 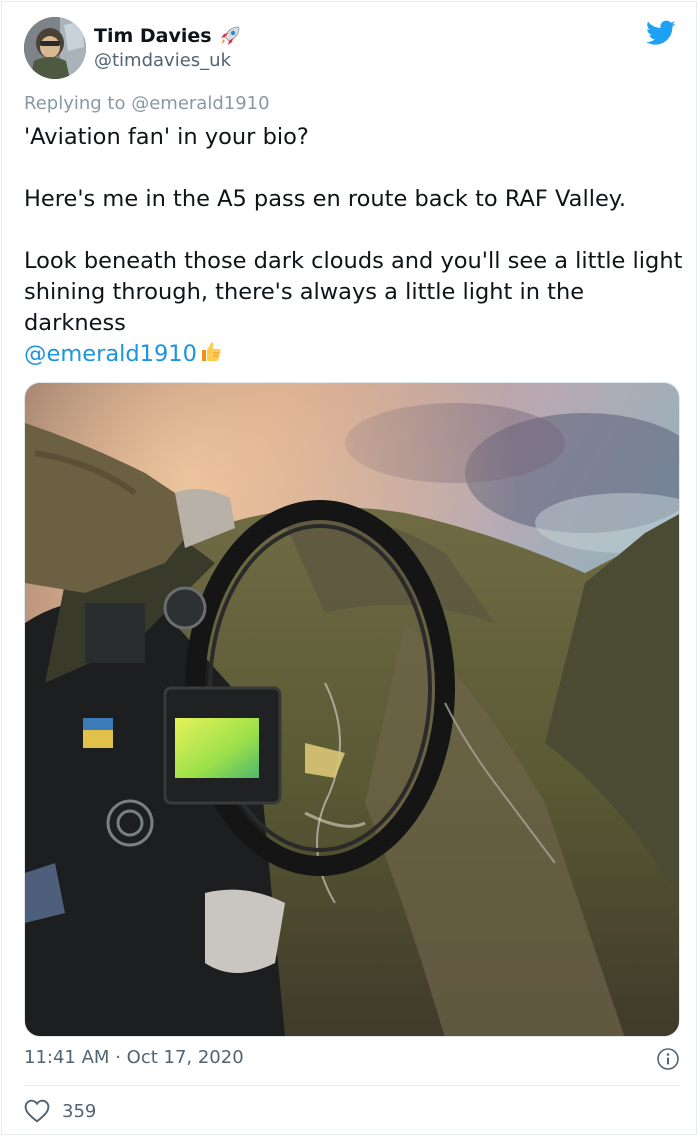 I want to click on like-action: 359, so click(x=60, y=1111).